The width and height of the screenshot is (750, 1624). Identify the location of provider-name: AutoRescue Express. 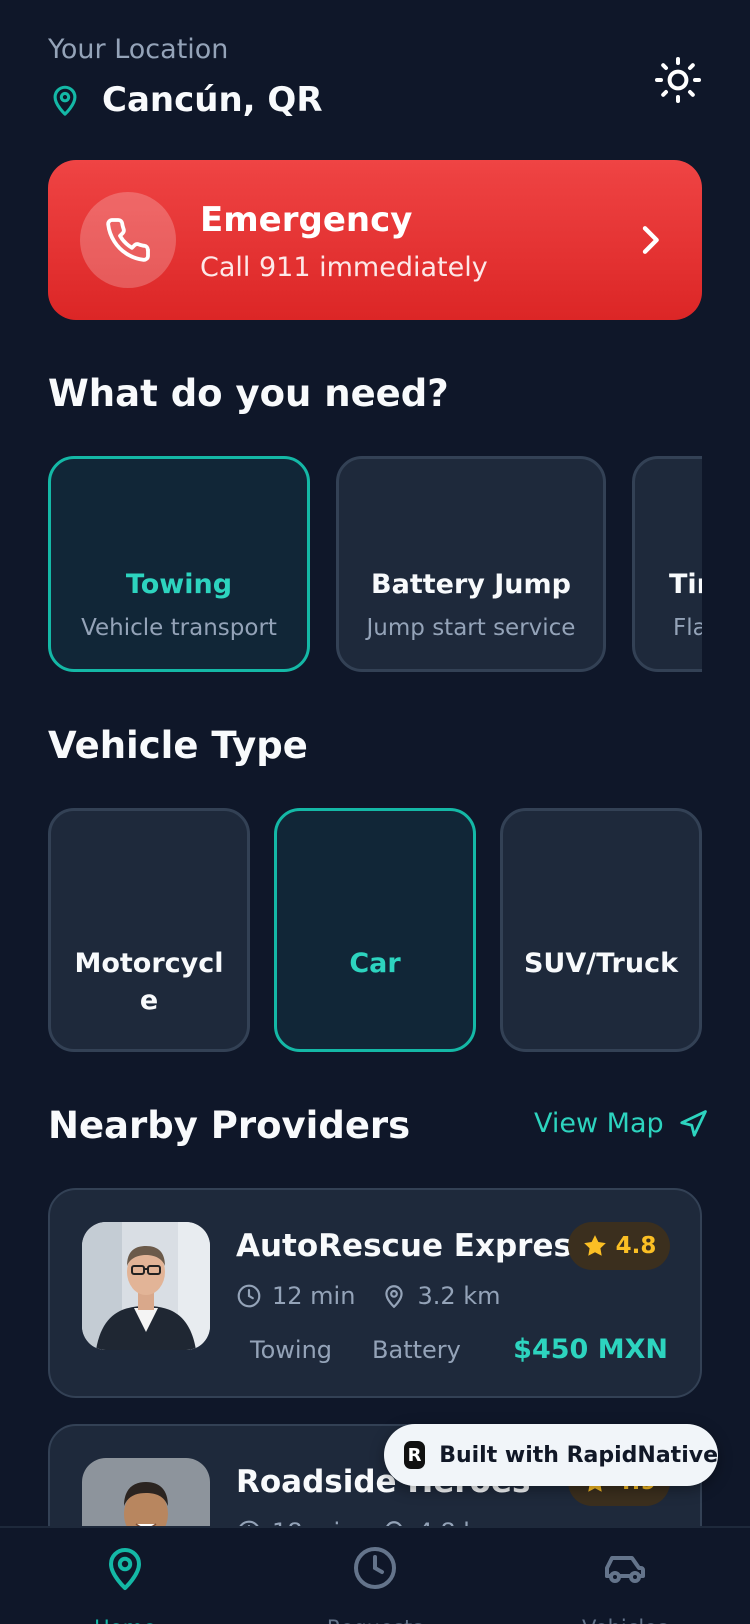
(413, 1246).